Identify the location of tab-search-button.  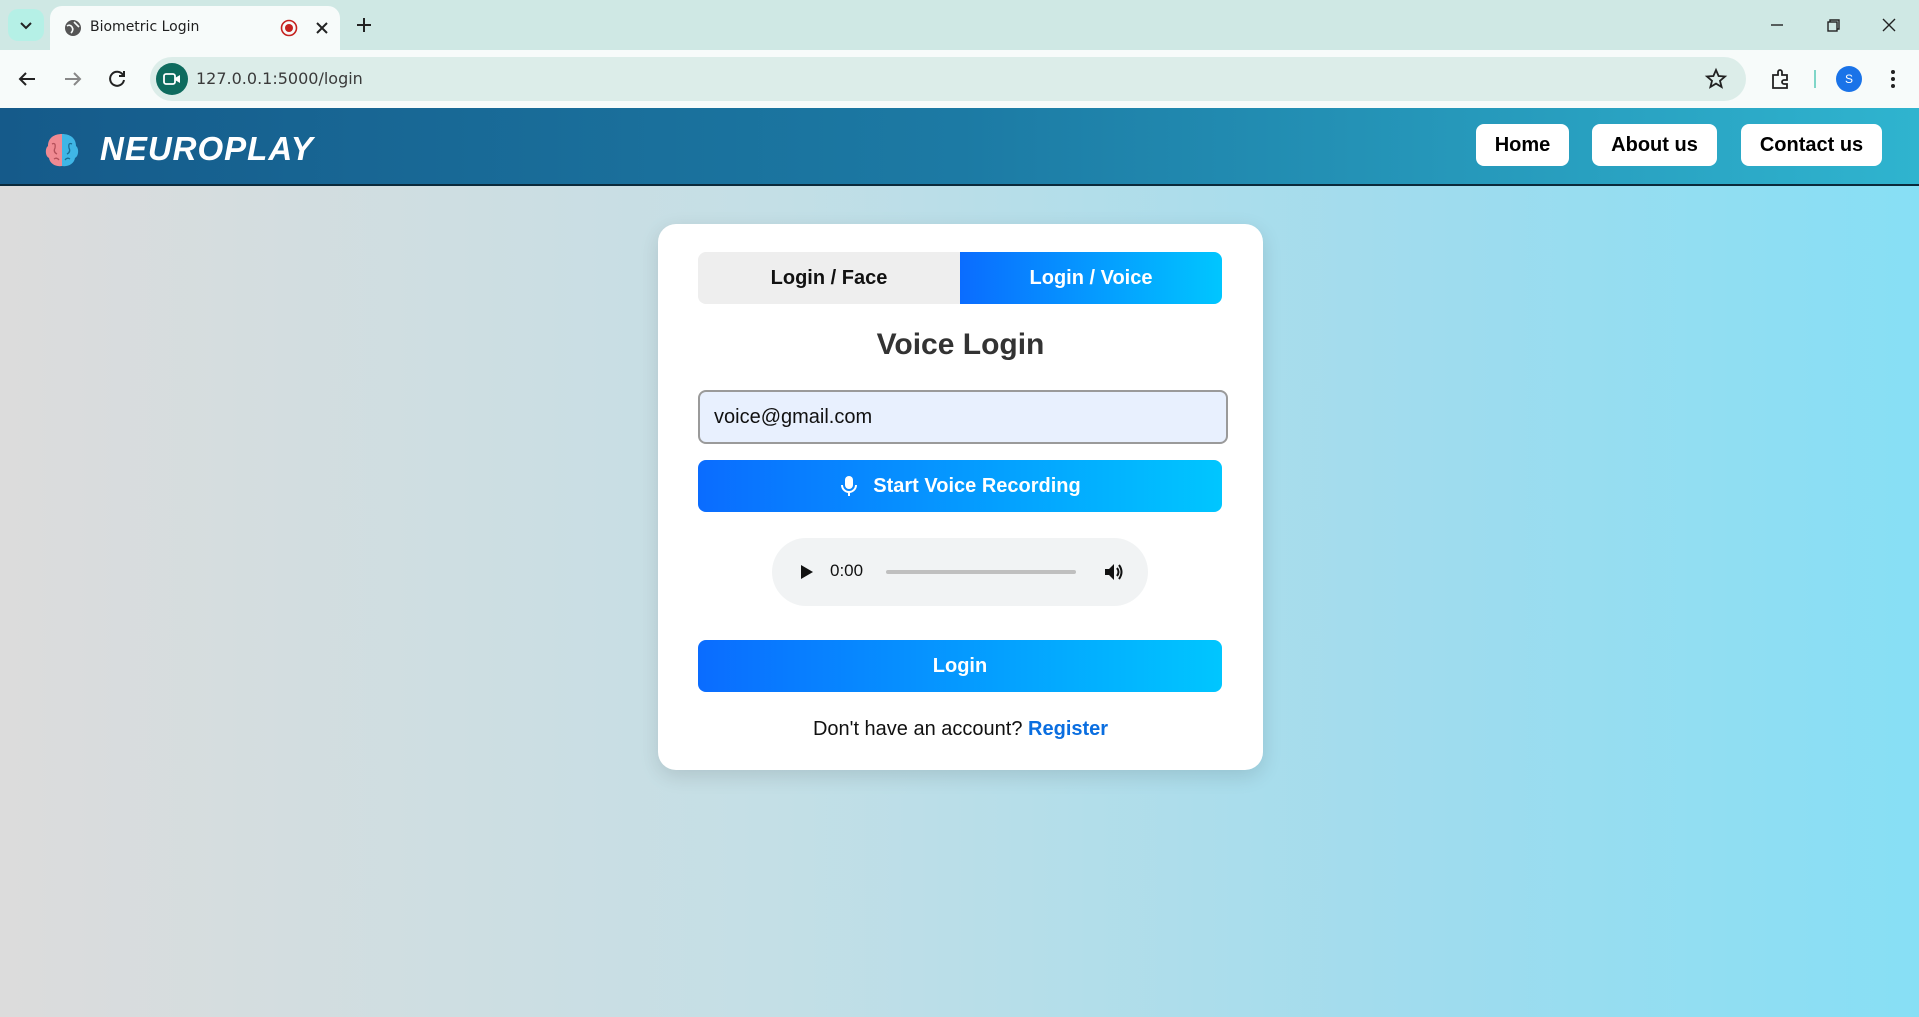
(26, 25).